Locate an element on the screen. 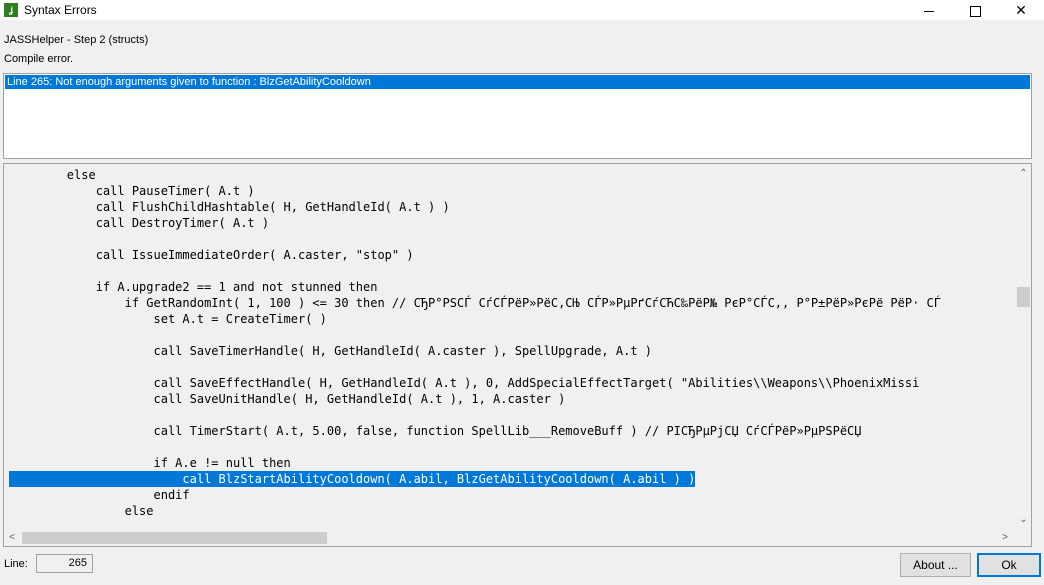  close-icon: ✕ is located at coordinates (1021, 10).